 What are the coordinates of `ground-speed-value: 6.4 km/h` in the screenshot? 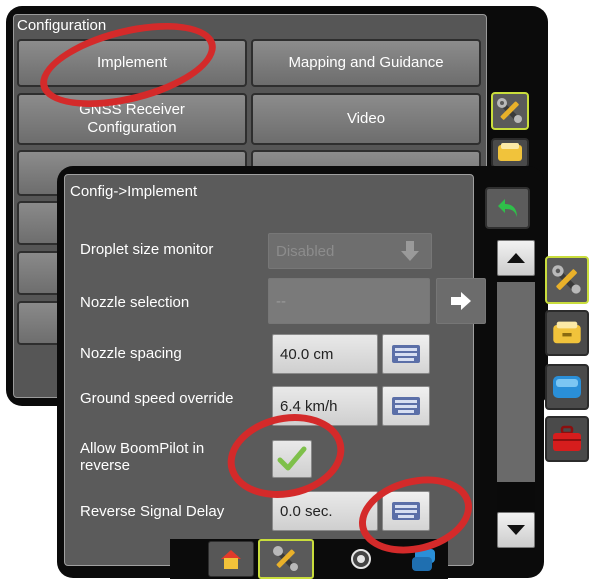 It's located at (309, 406).